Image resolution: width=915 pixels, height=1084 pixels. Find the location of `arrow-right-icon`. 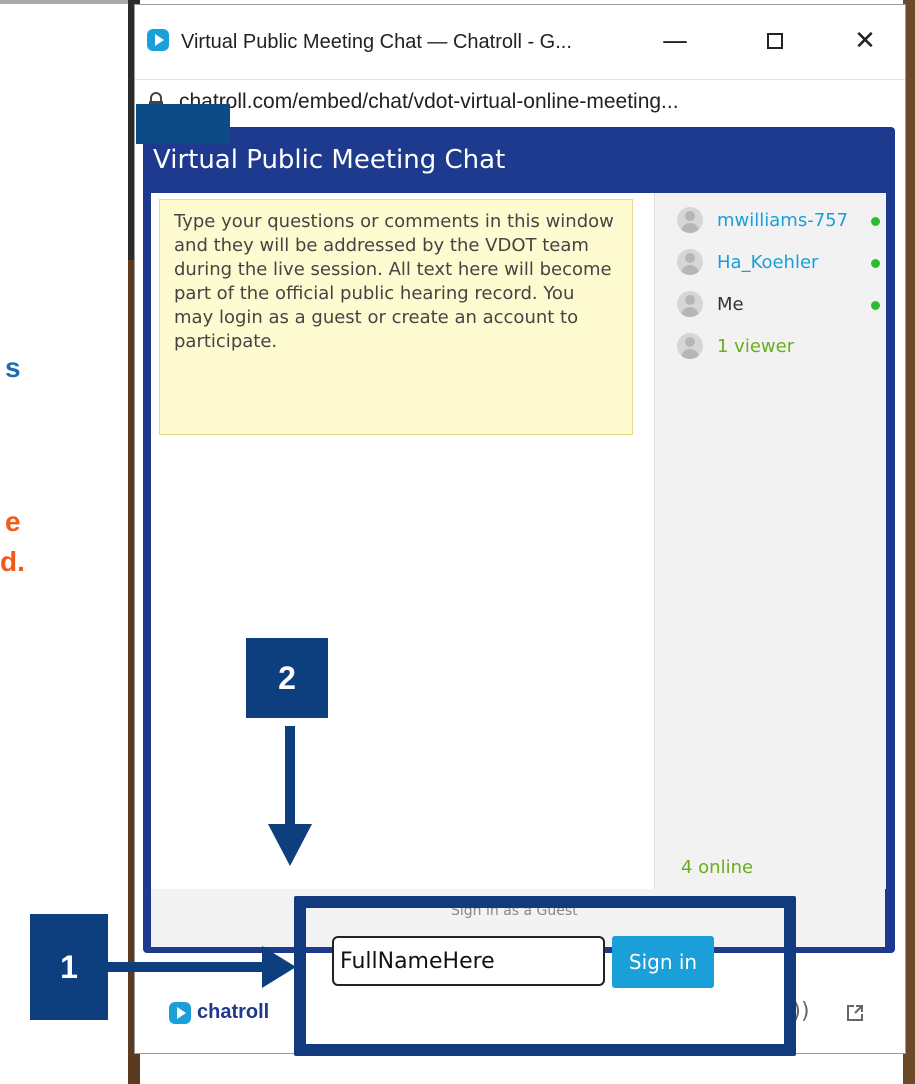

arrow-right-icon is located at coordinates (202, 967).